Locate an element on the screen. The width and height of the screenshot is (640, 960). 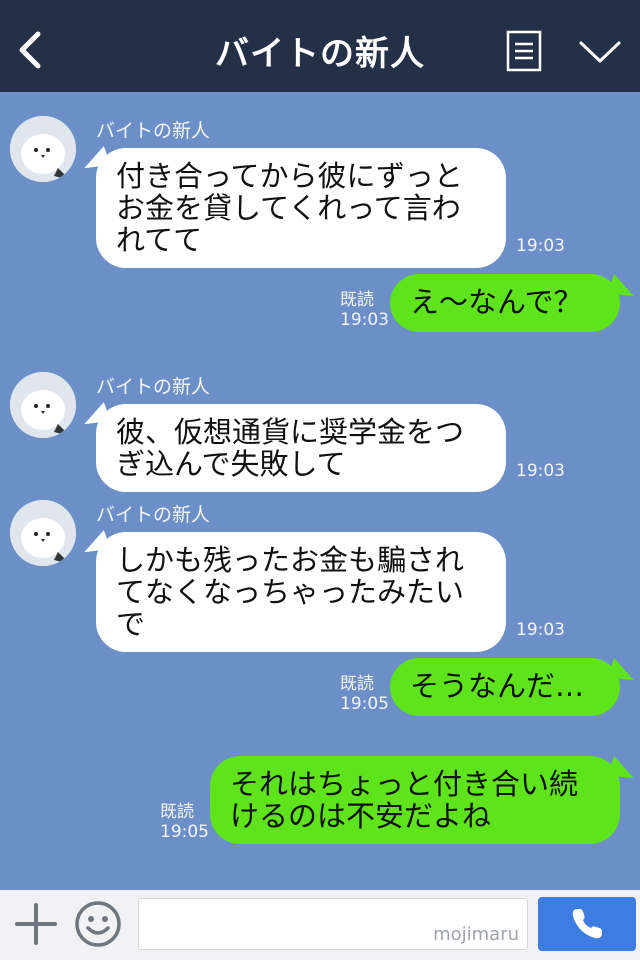
message-input: mojimaru is located at coordinates (333, 924).